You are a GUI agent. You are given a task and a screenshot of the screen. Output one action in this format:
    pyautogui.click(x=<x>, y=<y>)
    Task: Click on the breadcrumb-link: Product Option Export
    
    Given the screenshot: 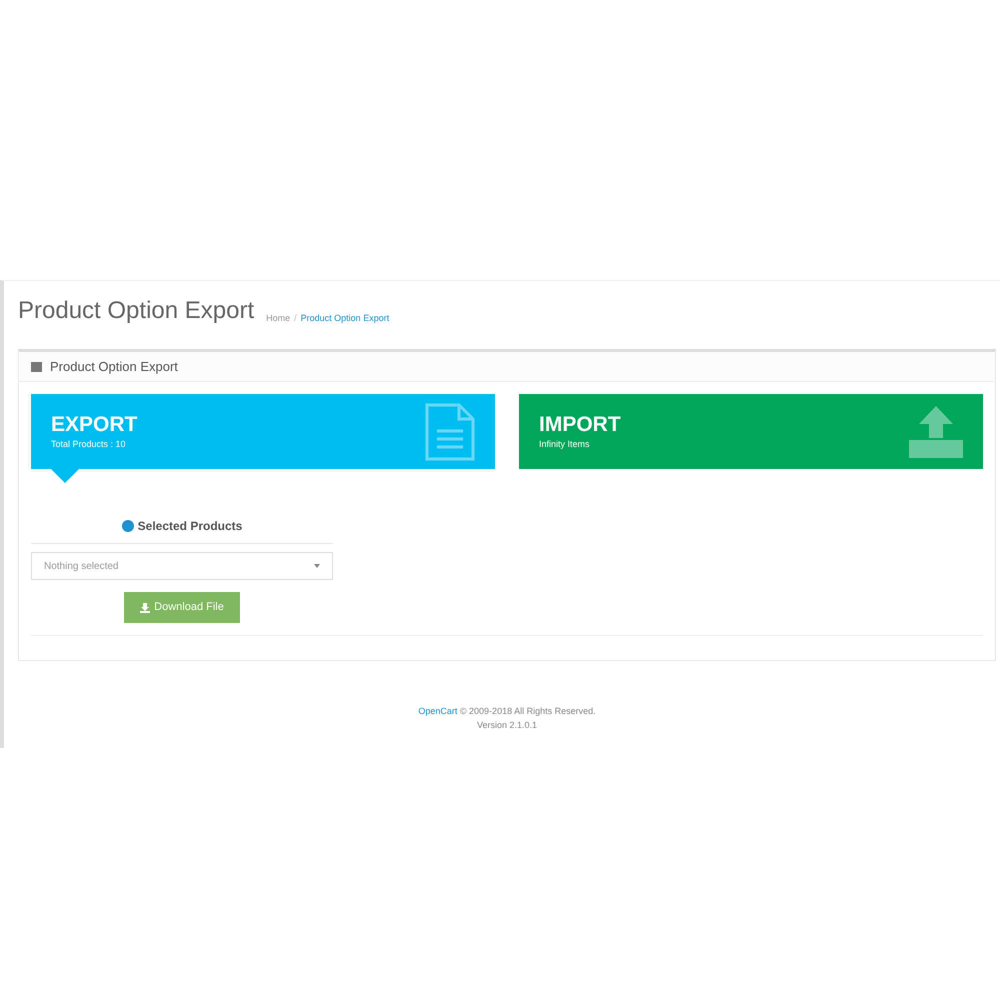 What is the action you would take?
    pyautogui.click(x=345, y=318)
    